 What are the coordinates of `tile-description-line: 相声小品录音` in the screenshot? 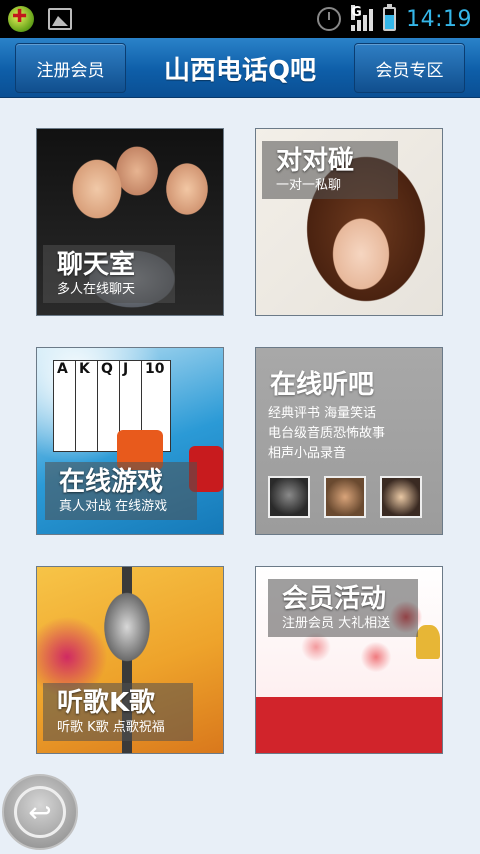 It's located at (307, 453).